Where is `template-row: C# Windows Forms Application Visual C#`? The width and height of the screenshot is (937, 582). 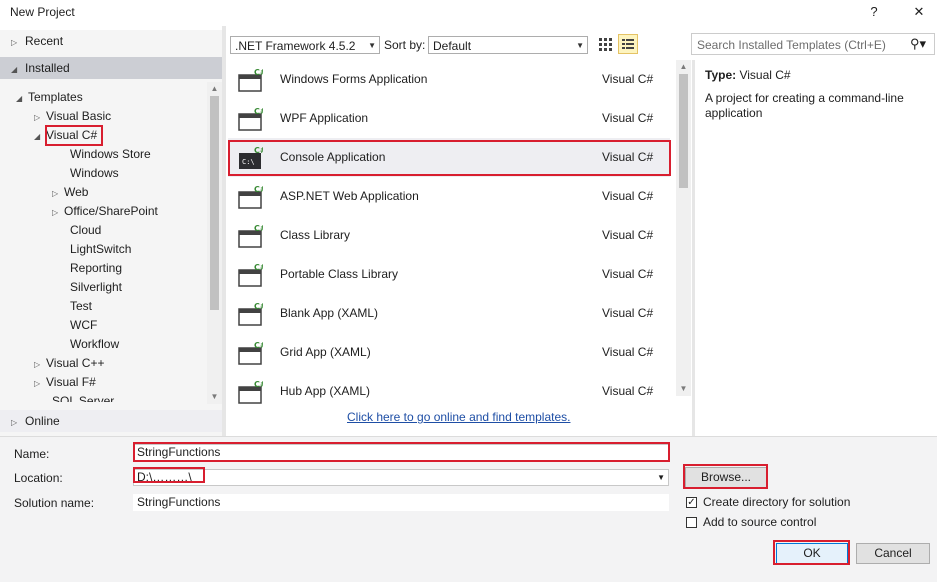
template-row: C# Windows Forms Application Visual C# is located at coordinates (449, 79).